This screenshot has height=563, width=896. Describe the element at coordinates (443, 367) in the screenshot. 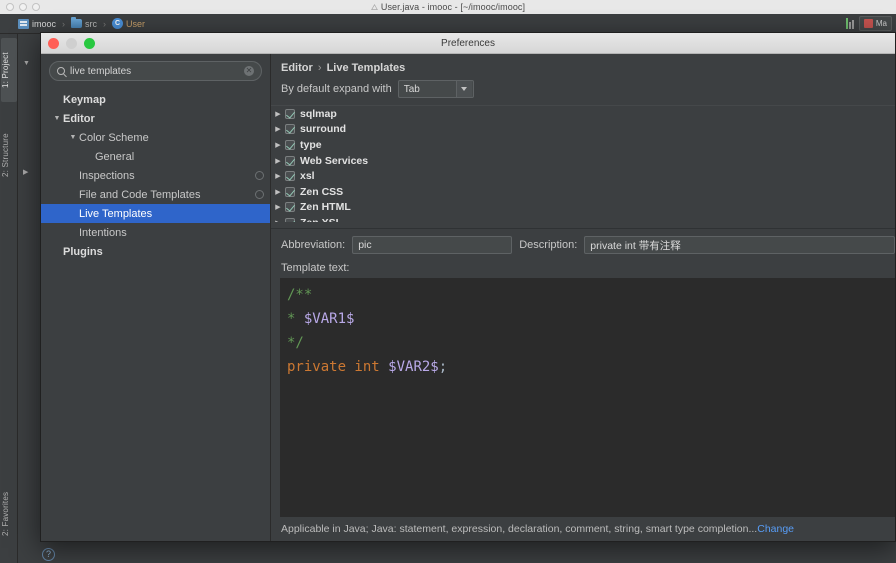

I see `code-plain: ;` at that location.